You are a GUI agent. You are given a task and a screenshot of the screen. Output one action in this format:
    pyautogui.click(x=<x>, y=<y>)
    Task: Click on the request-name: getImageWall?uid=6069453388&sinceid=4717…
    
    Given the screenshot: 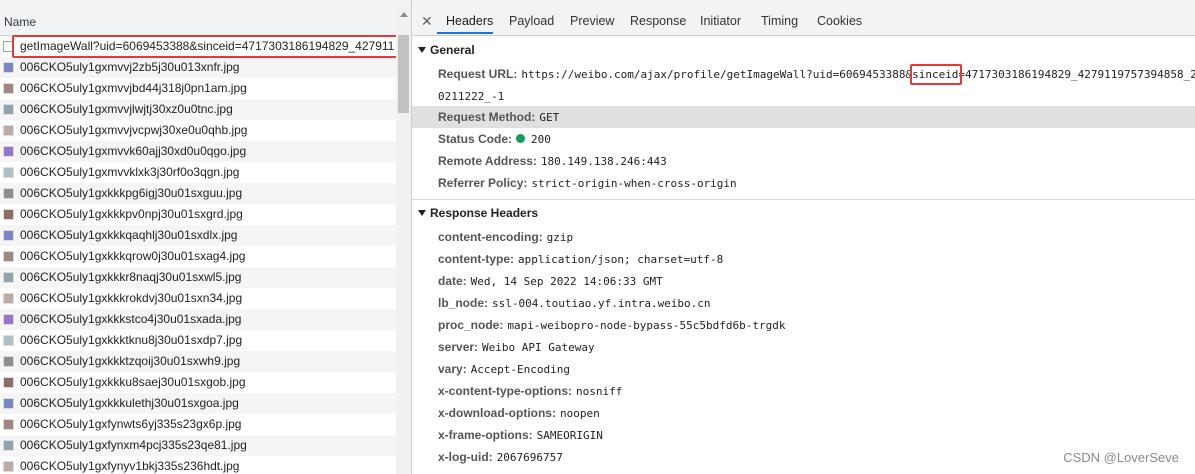 What is the action you would take?
    pyautogui.click(x=207, y=46)
    